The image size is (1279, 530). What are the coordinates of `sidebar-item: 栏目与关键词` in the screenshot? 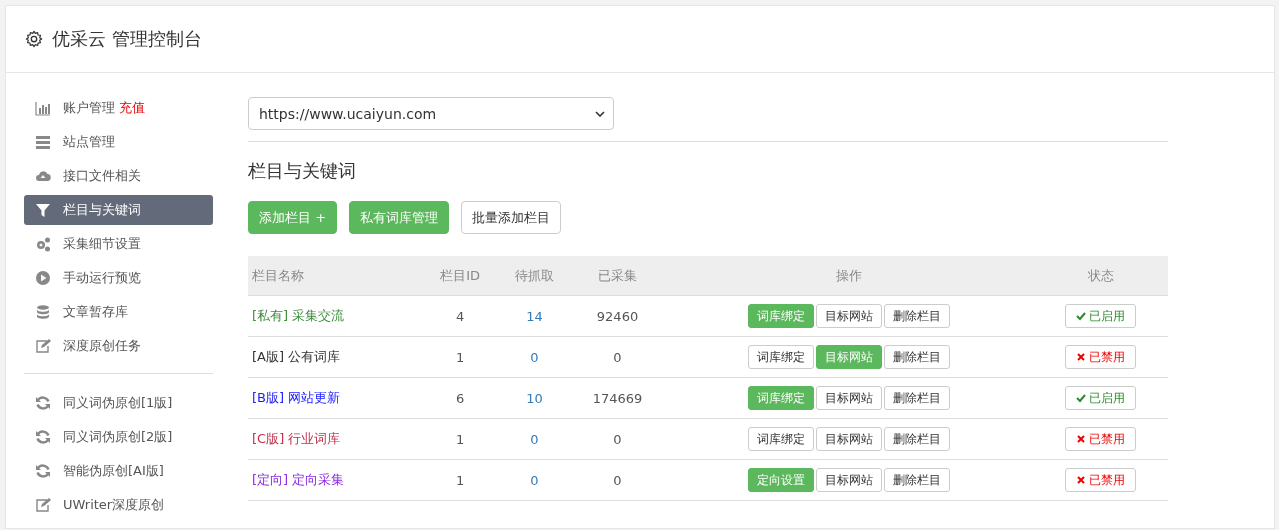 It's located at (118, 210).